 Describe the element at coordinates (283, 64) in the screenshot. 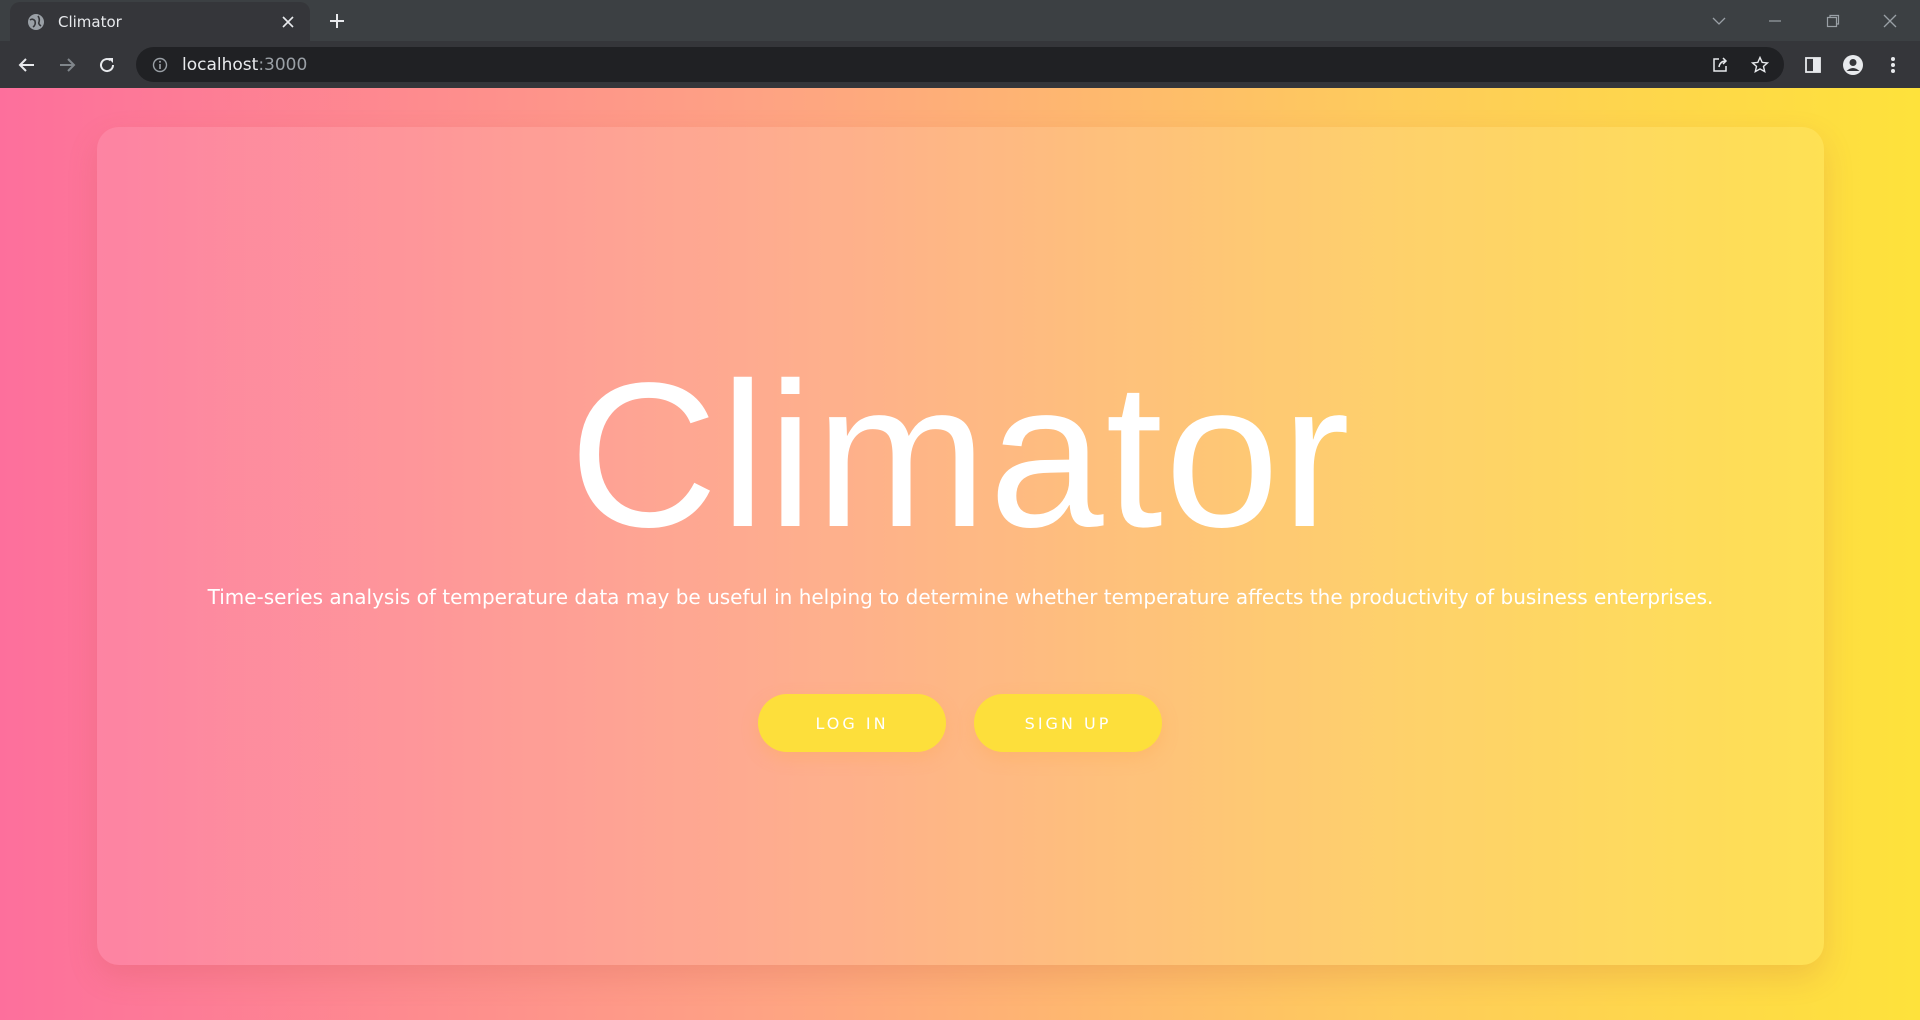

I see `url-port: :3000` at that location.